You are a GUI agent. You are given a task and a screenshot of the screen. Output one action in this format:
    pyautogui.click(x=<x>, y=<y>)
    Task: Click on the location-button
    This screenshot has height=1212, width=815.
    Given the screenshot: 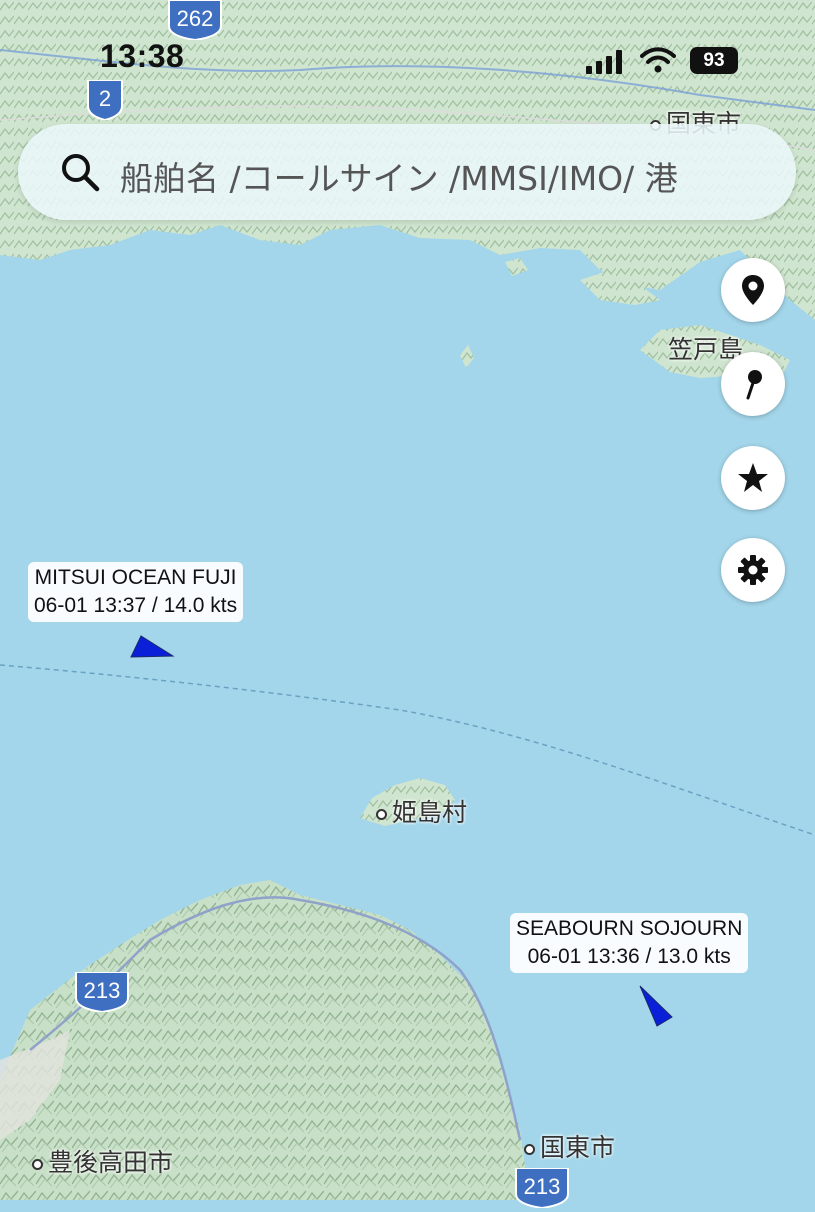 What is the action you would take?
    pyautogui.click(x=753, y=290)
    